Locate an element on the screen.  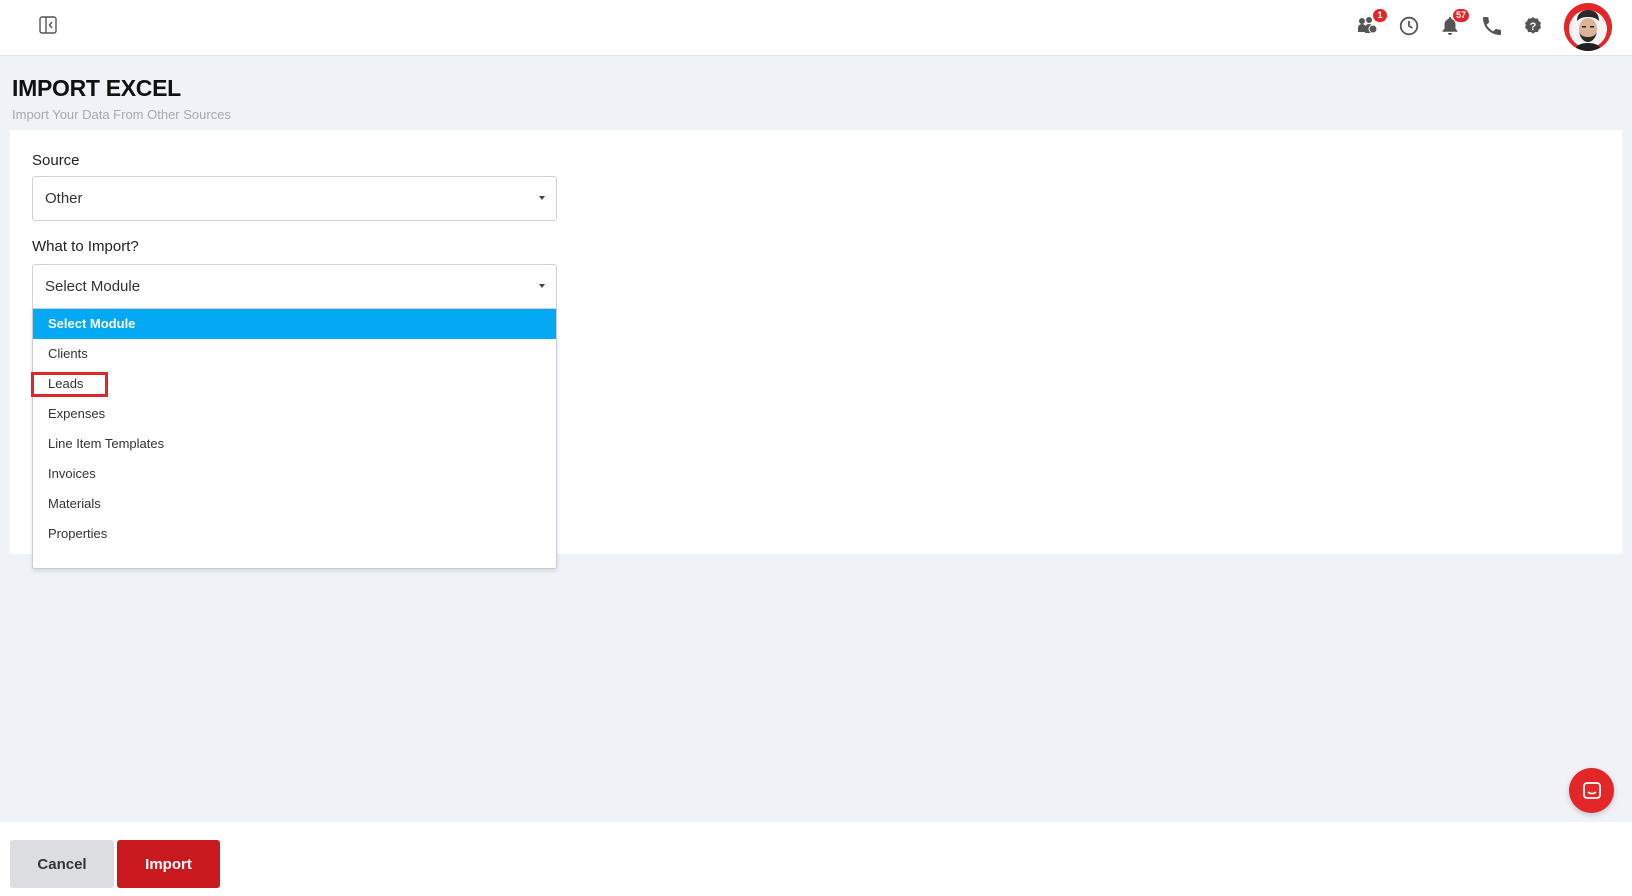
module-option-invoices: Invoices is located at coordinates (294, 474).